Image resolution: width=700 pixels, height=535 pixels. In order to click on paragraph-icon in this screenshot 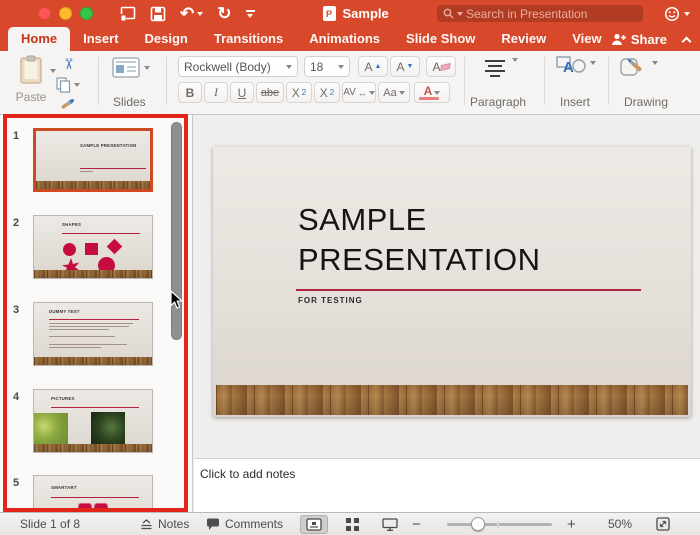, I will do `click(495, 68)`.